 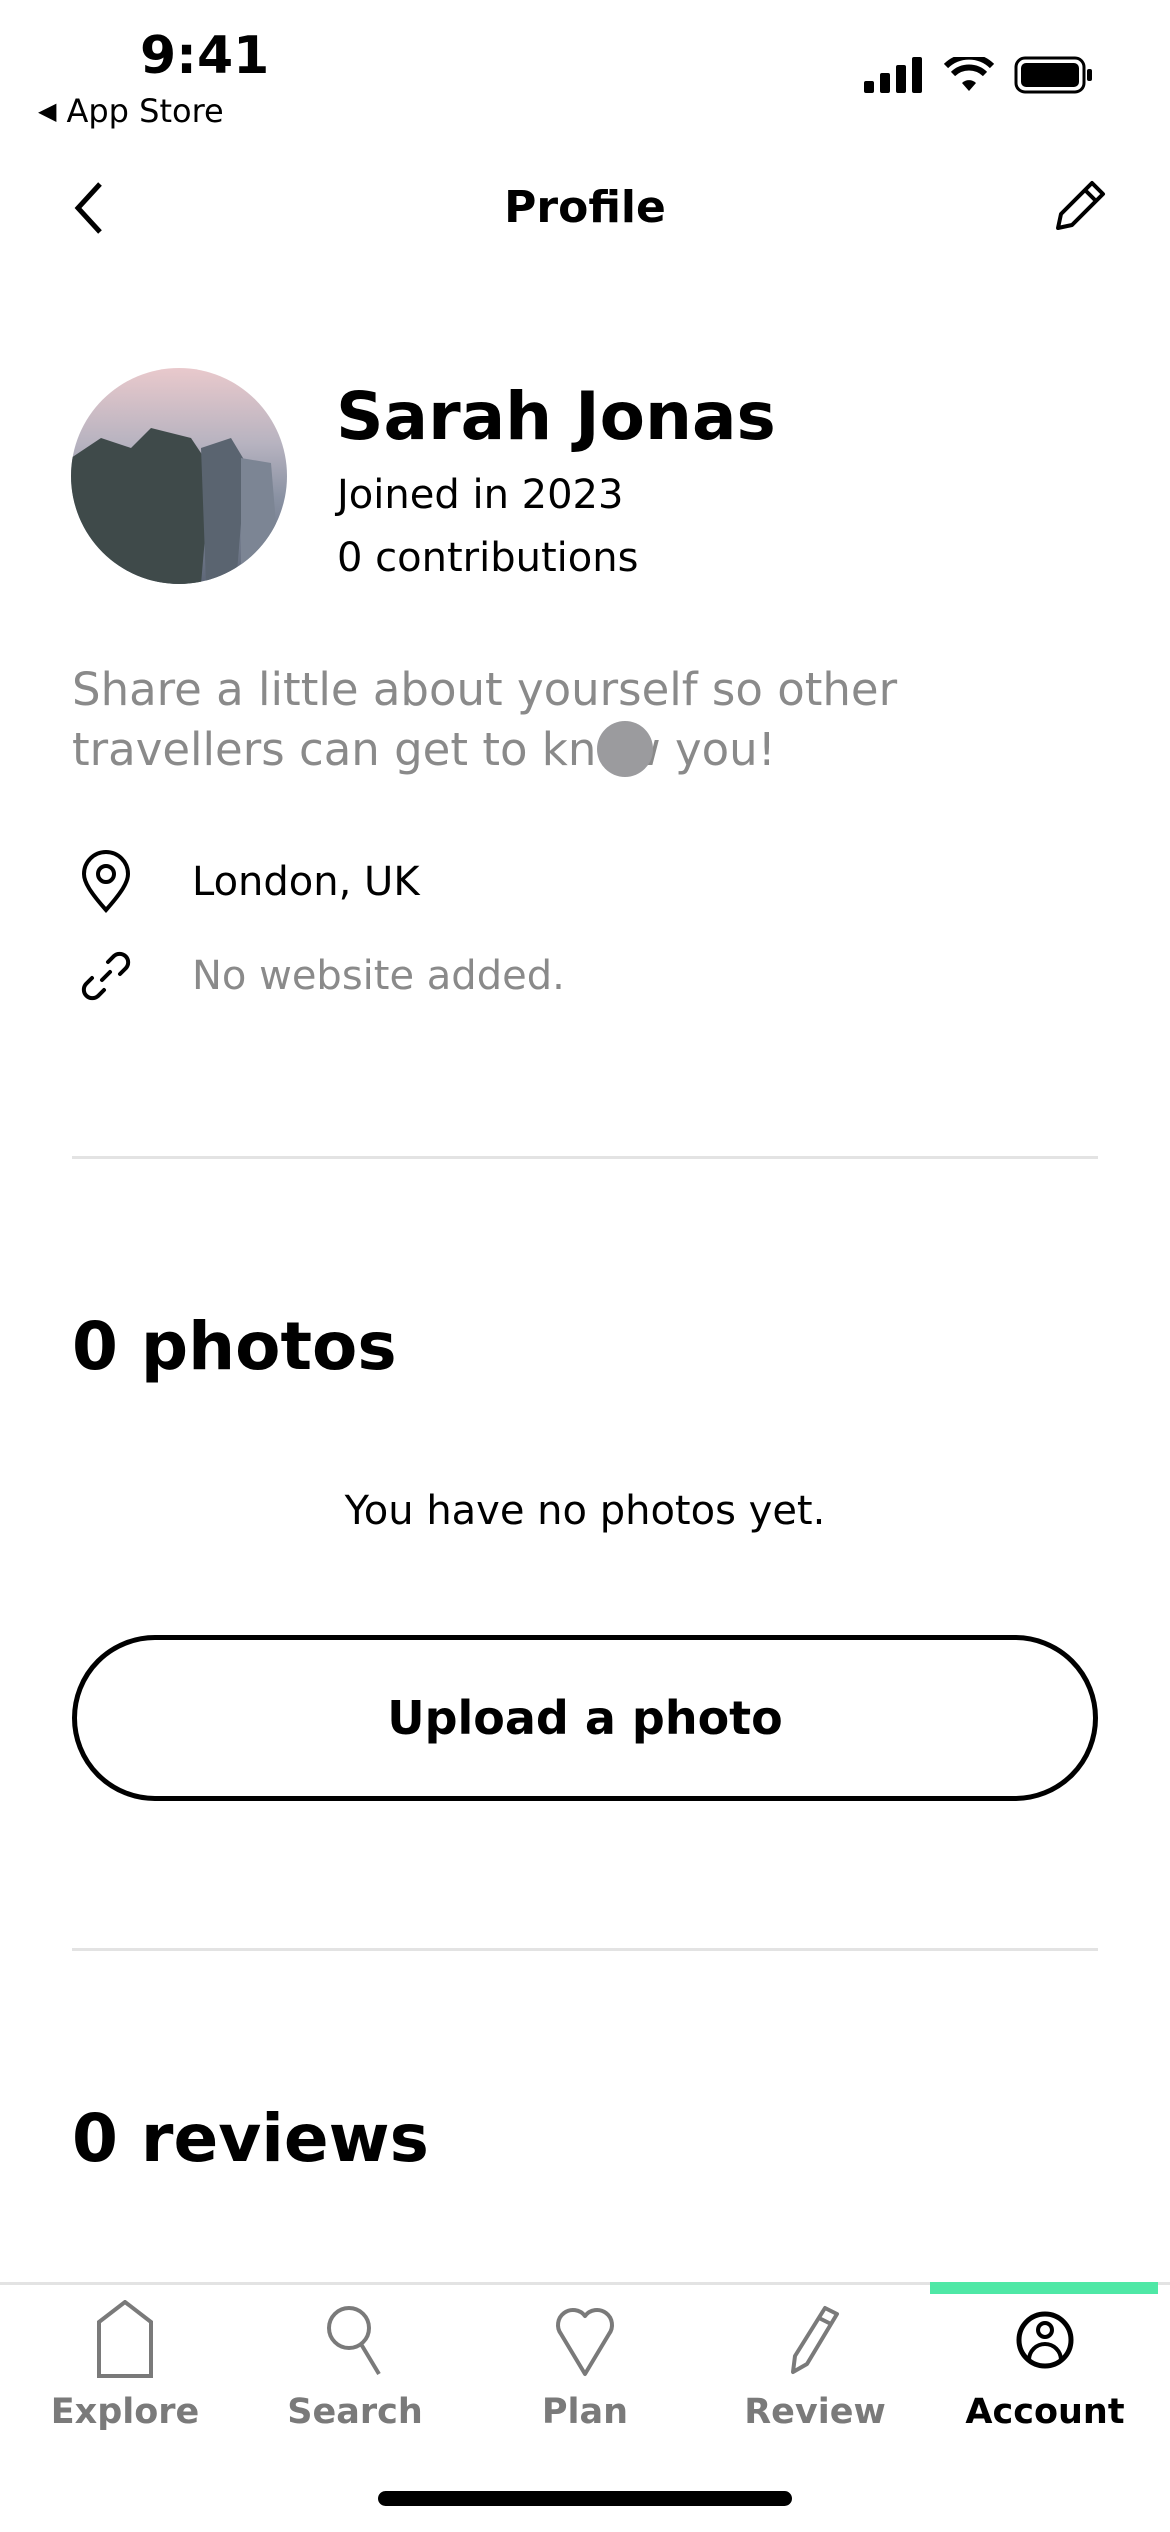 I want to click on battery-icon, so click(x=1053, y=75).